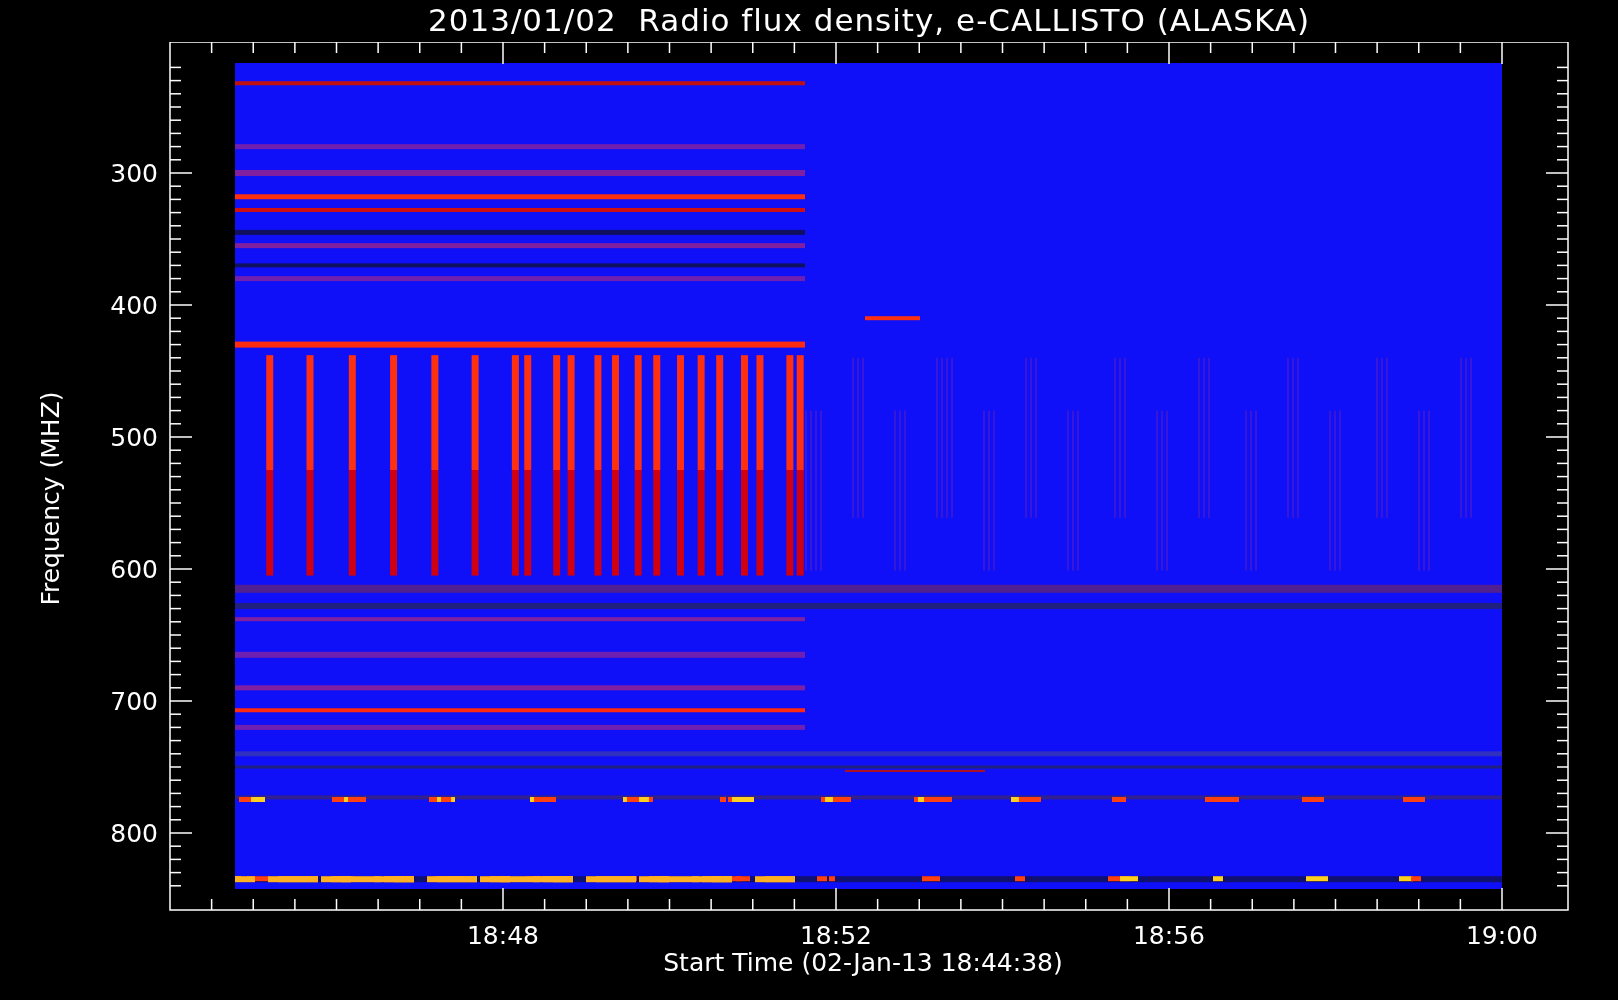 Image resolution: width=1618 pixels, height=1000 pixels. Describe the element at coordinates (134, 305) in the screenshot. I see `y-tick-label: 400` at that location.